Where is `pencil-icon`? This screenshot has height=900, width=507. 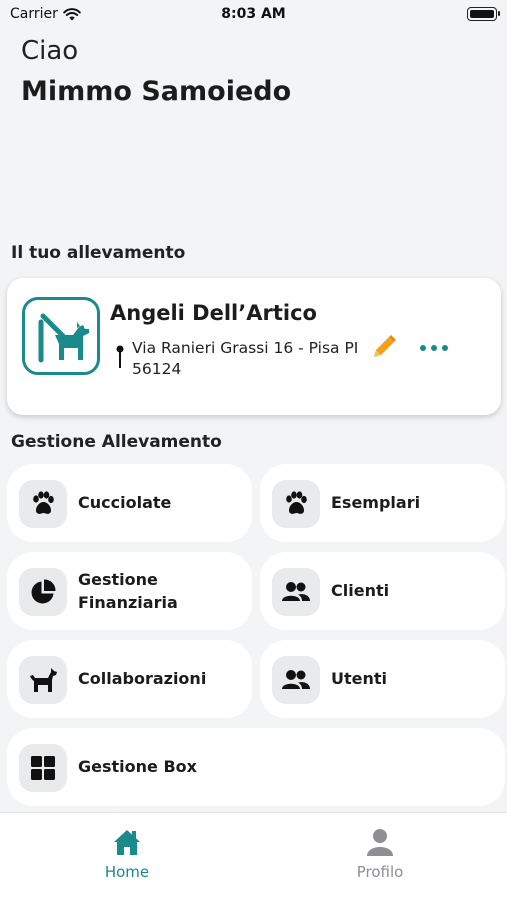
pencil-icon is located at coordinates (383, 348).